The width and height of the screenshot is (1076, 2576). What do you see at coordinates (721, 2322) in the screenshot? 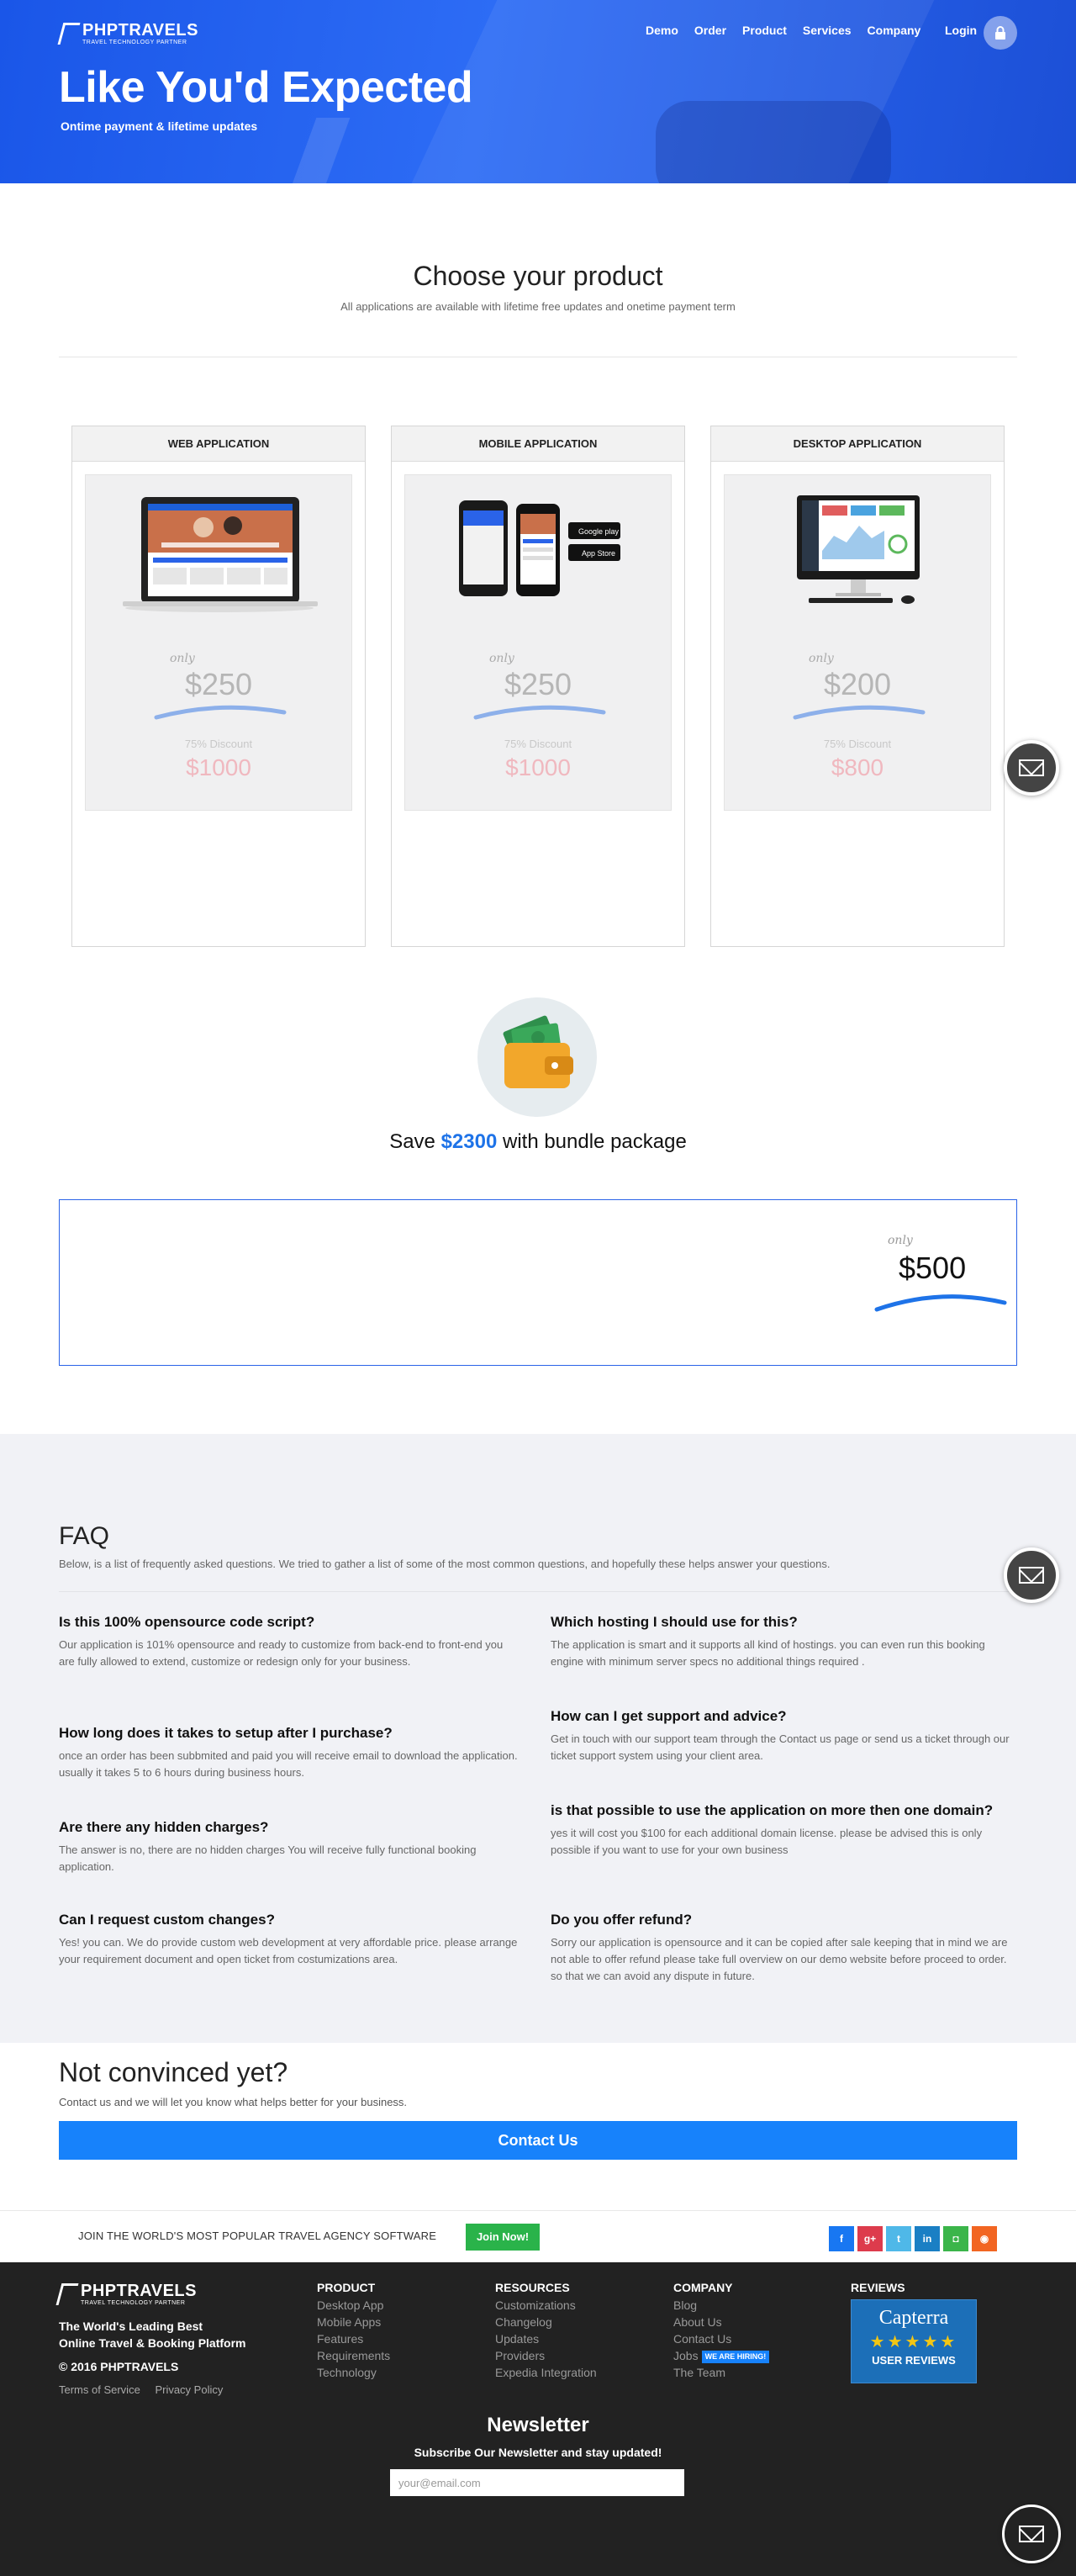
I see `footer-link: About Us` at bounding box center [721, 2322].